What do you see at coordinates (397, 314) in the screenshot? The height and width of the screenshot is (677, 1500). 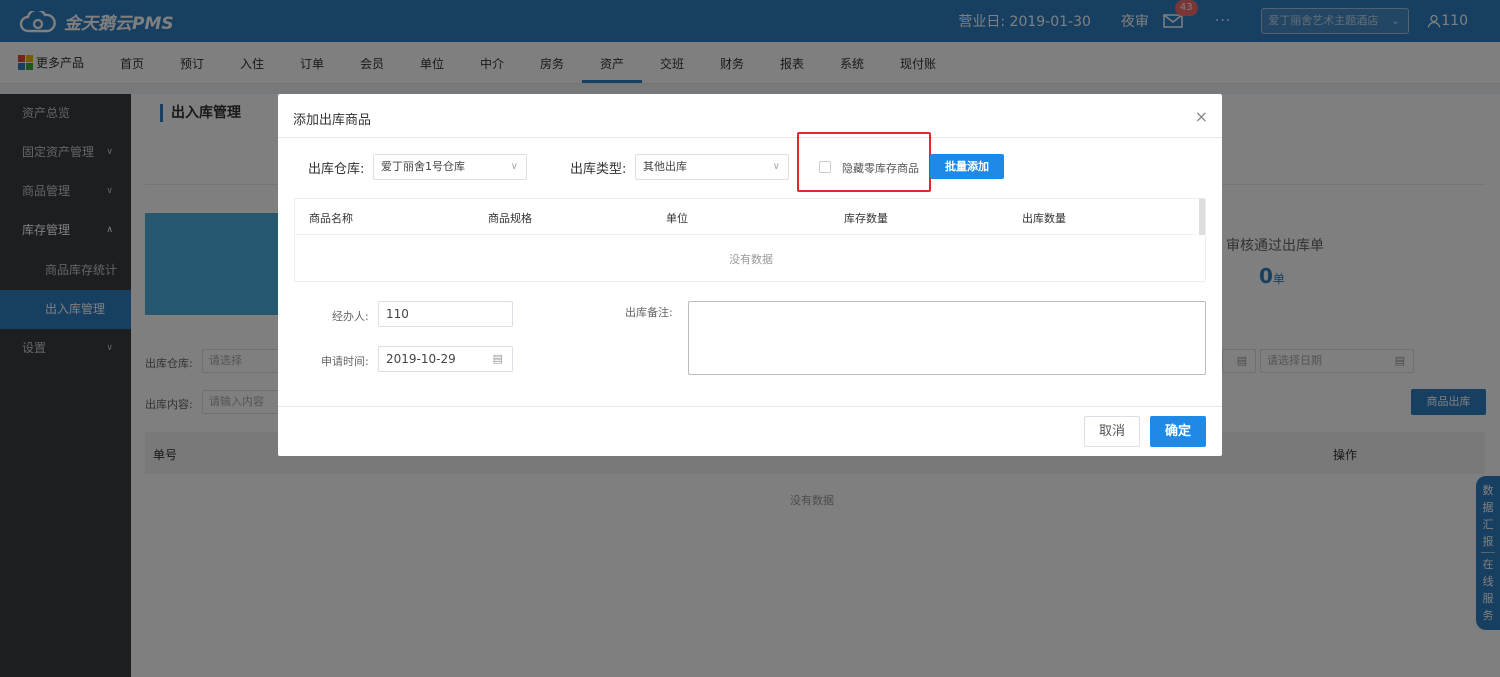 I see `handler-value: 110` at bounding box center [397, 314].